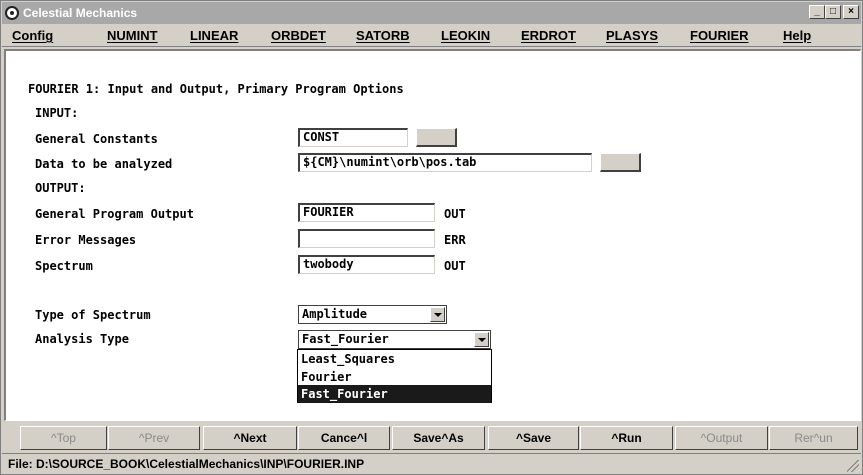 This screenshot has width=863, height=475. I want to click on menu-orbdet: ORBDET, so click(298, 35).